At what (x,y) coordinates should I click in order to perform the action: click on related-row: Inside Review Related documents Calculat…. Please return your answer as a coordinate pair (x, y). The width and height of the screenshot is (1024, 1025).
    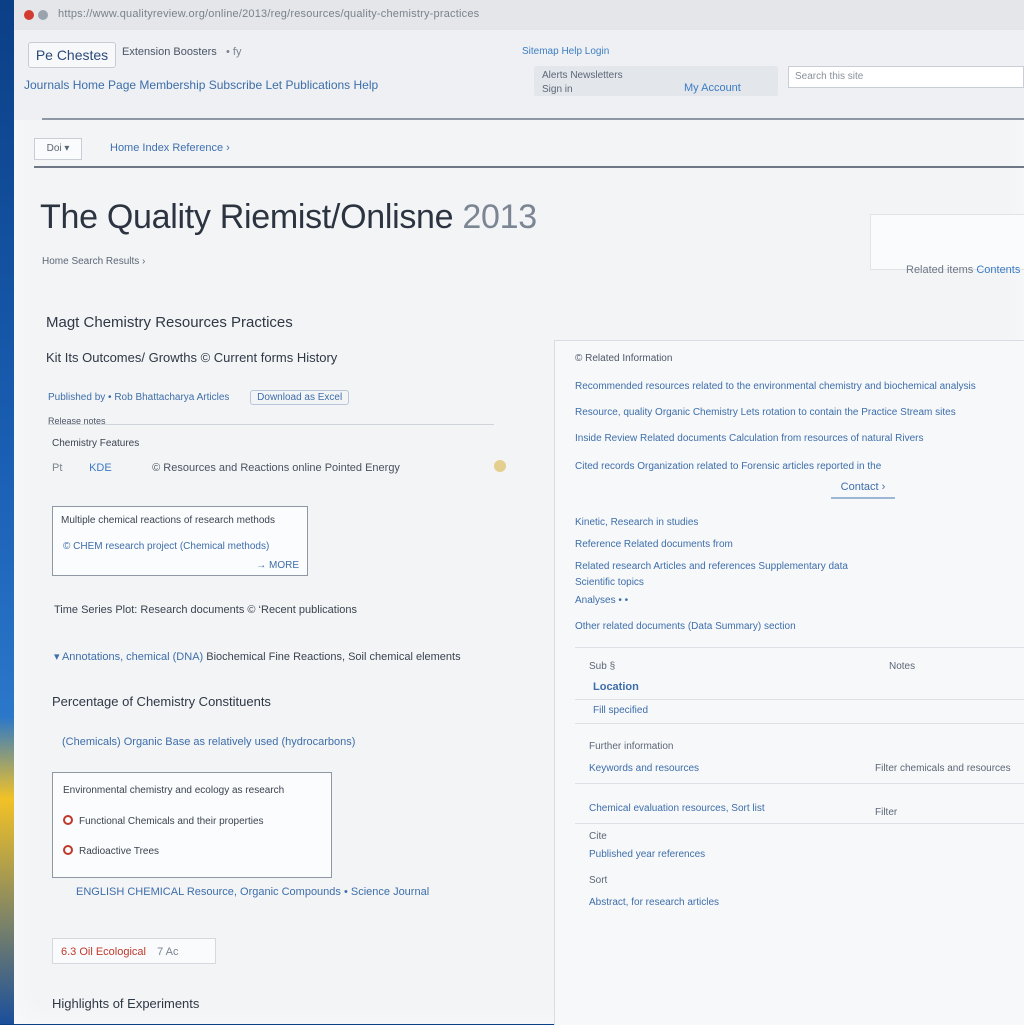
    Looking at the image, I should click on (749, 438).